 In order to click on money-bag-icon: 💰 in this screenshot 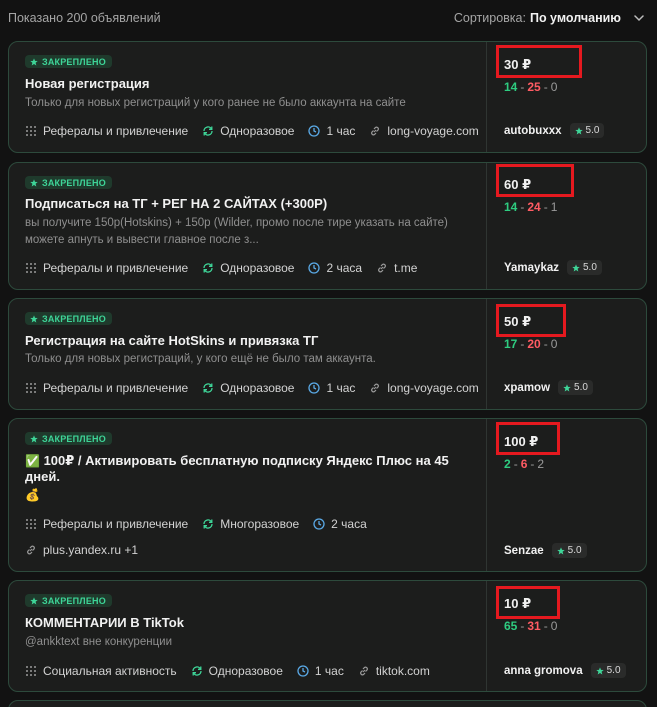, I will do `click(32, 495)`.